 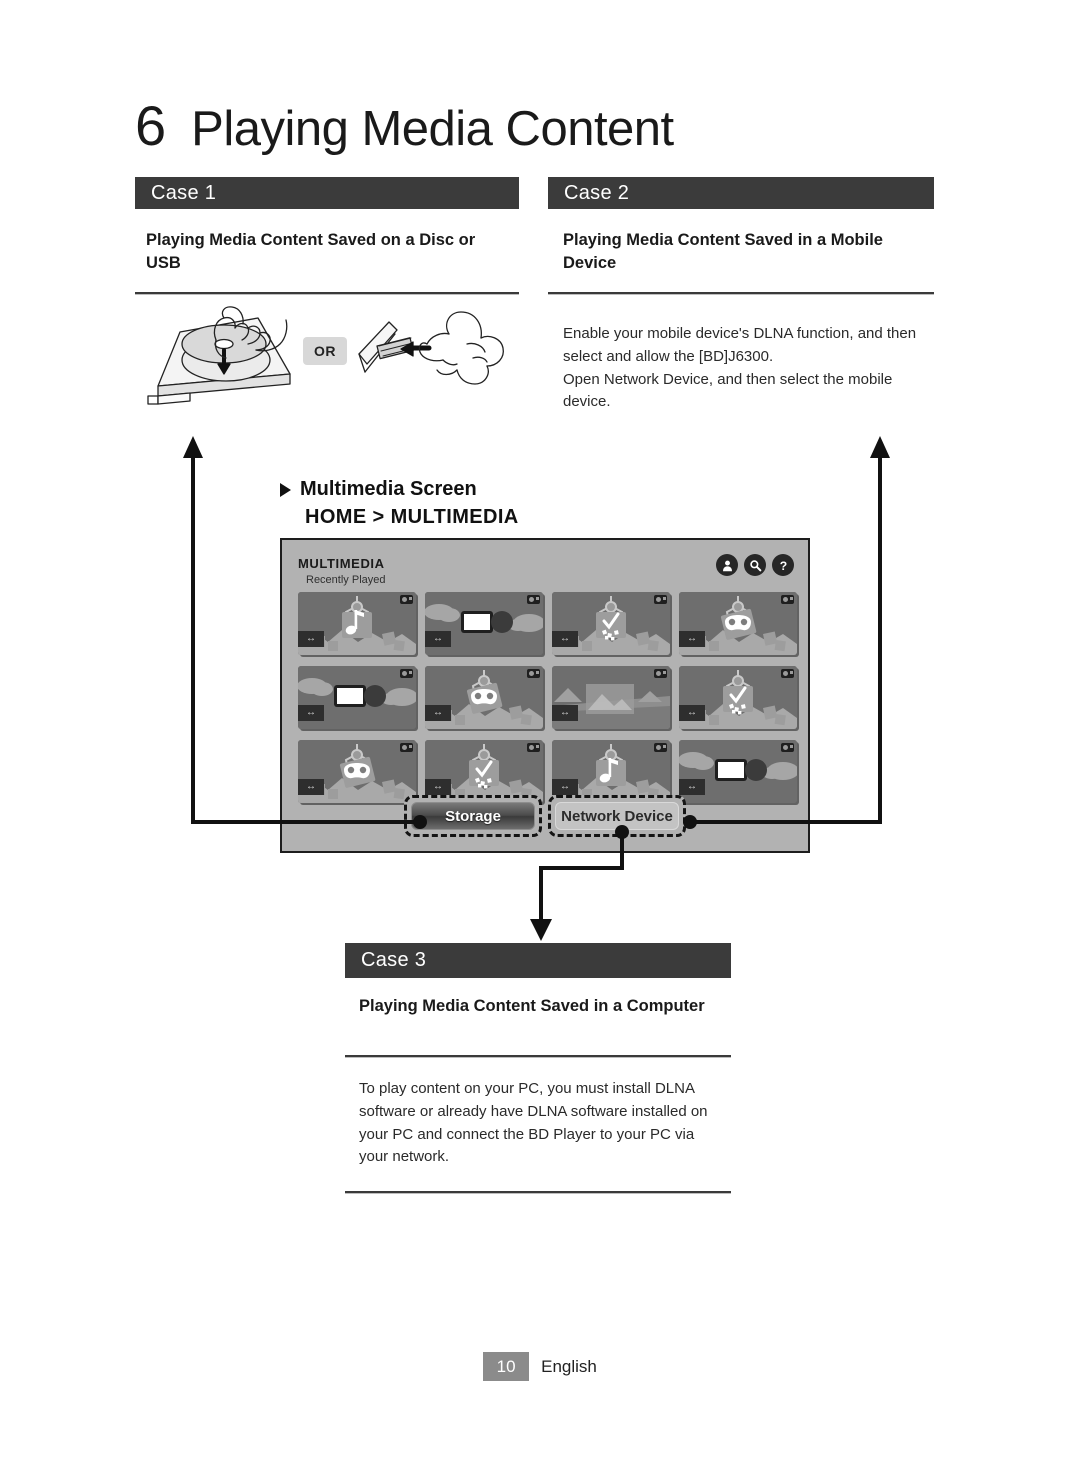 I want to click on tab-network-device: Network Device, so click(x=617, y=816).